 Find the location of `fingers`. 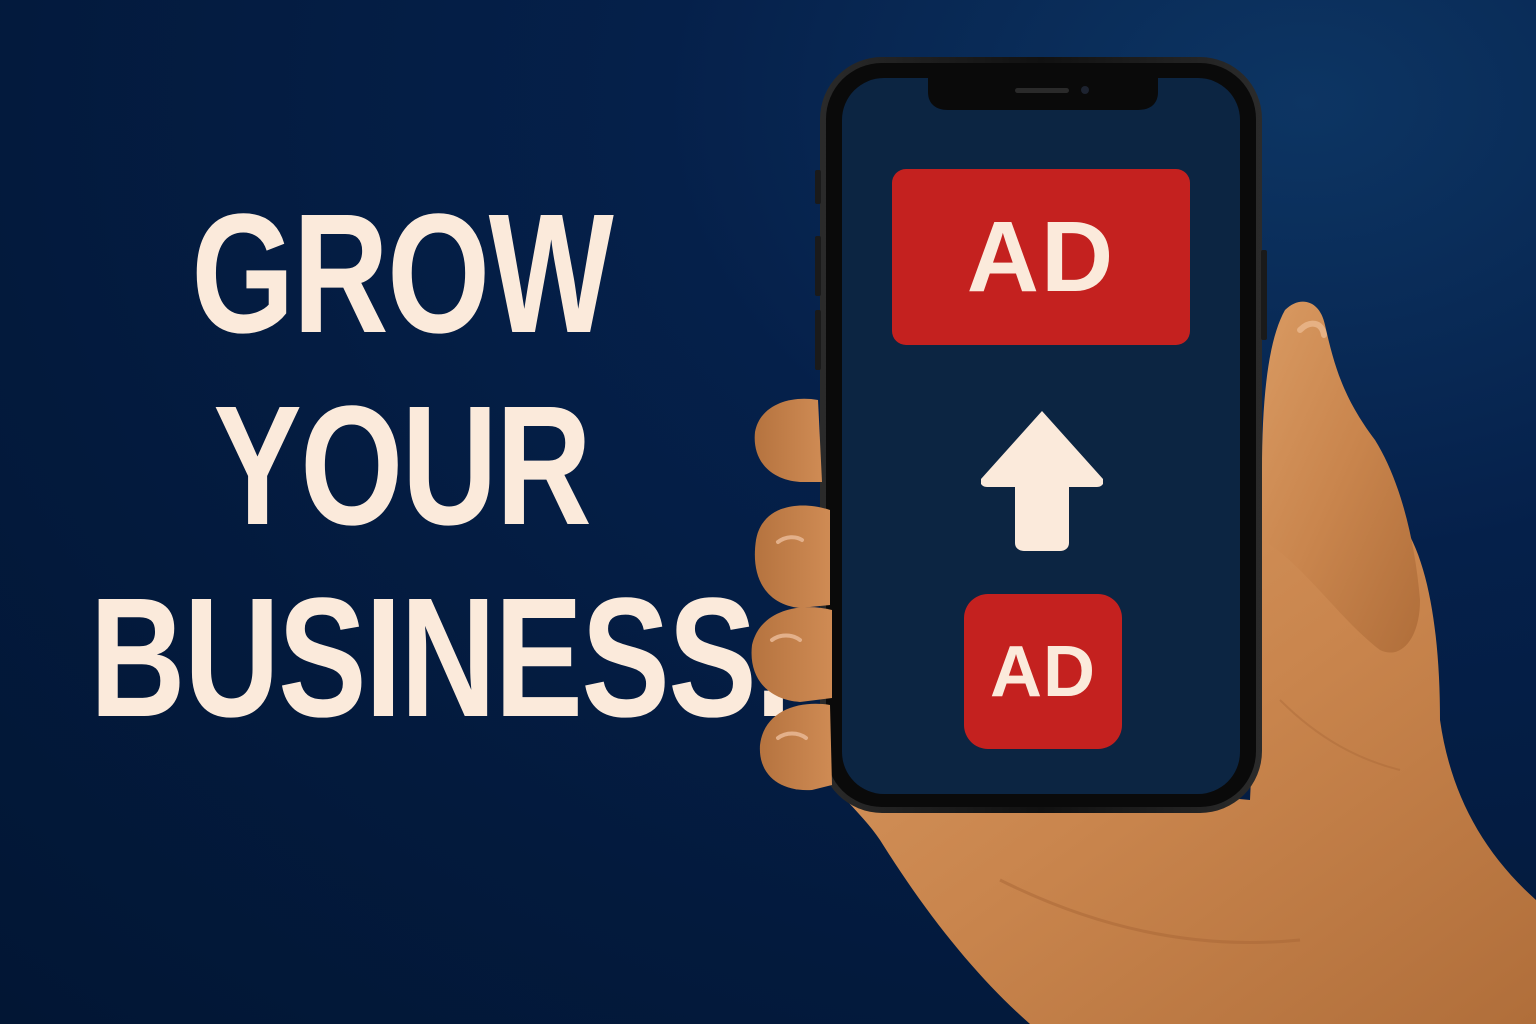

fingers is located at coordinates (791, 594).